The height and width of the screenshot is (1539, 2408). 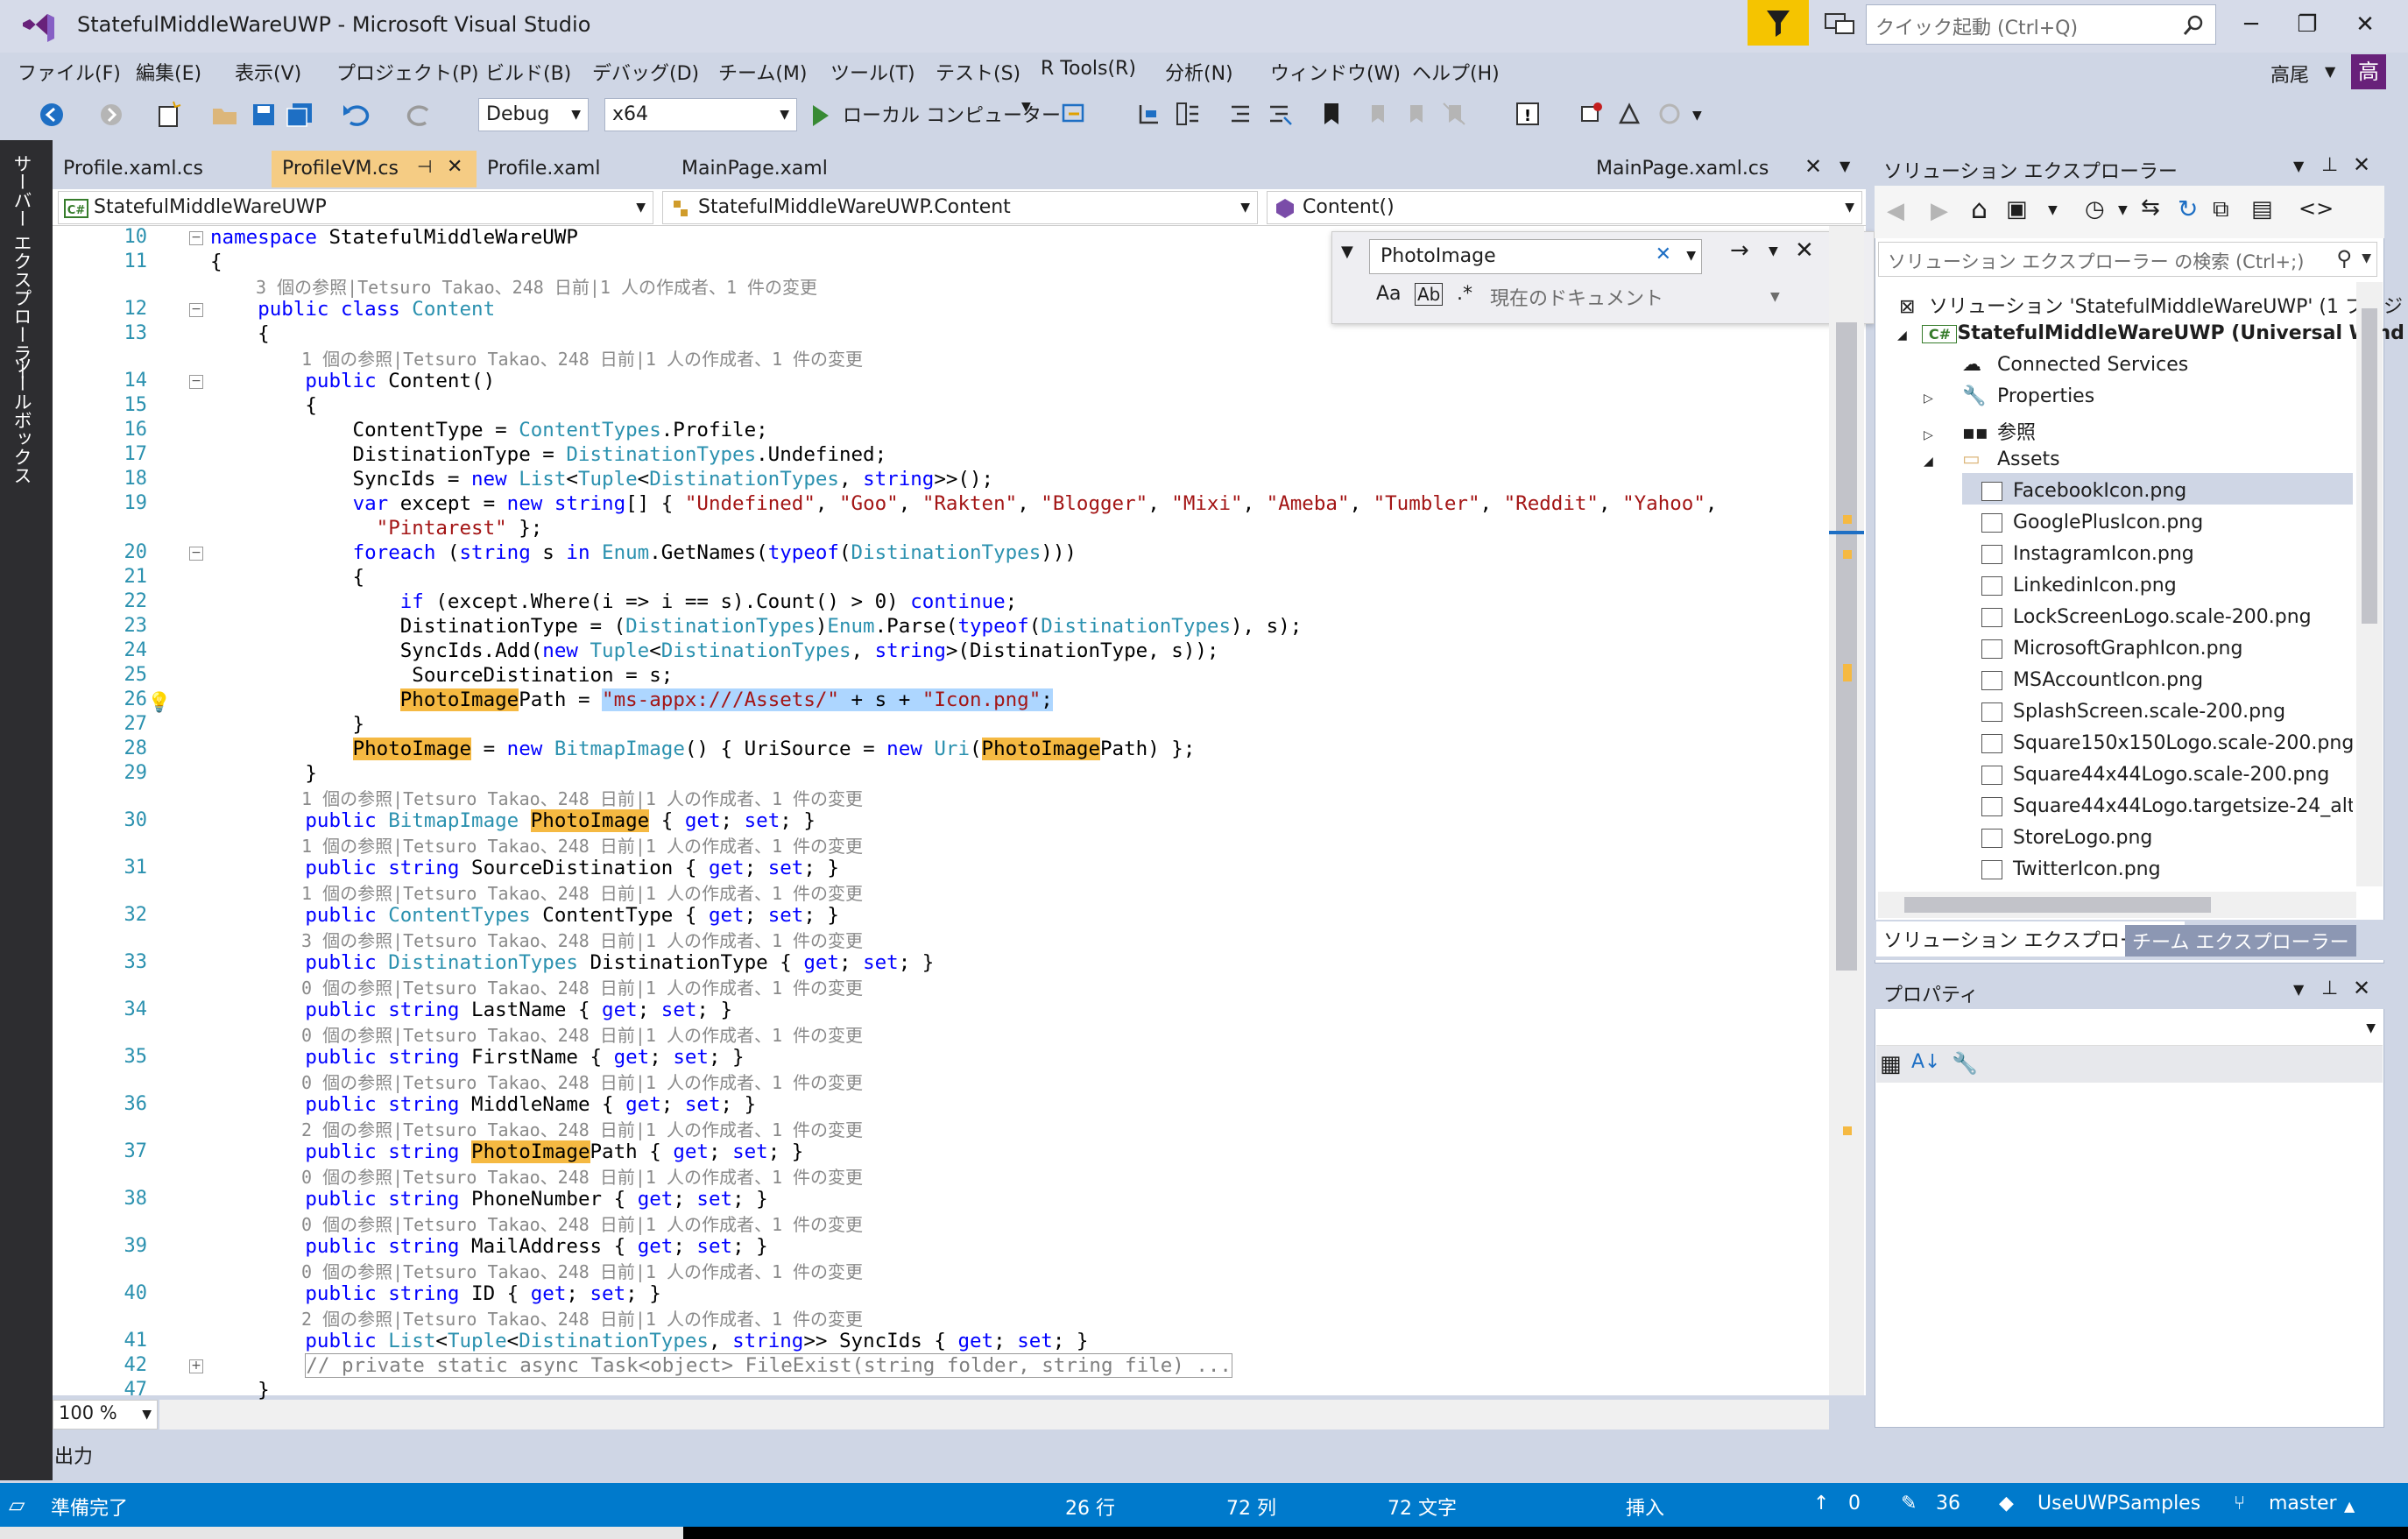 What do you see at coordinates (763, 72) in the screenshot?
I see `menu-team: チーム(M)` at bounding box center [763, 72].